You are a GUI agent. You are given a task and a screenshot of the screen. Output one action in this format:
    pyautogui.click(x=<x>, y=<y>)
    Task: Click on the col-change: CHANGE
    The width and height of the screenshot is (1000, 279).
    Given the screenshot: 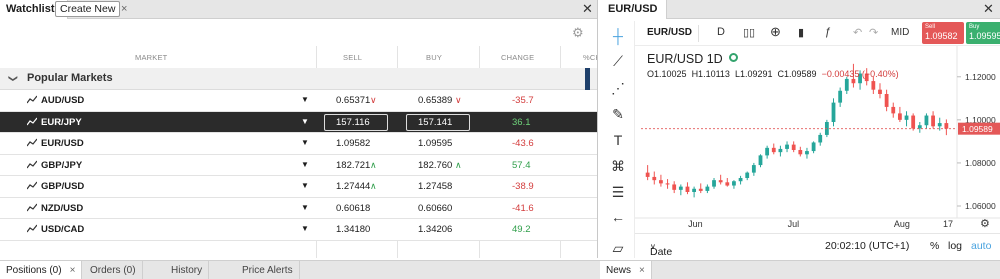 What is the action you would take?
    pyautogui.click(x=517, y=57)
    